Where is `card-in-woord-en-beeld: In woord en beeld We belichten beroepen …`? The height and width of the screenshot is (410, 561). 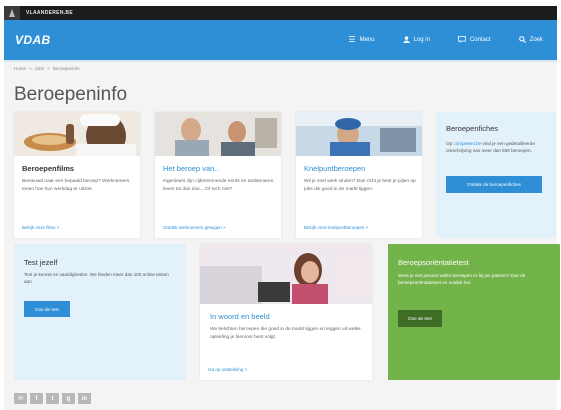
card-in-woord-en-beeld: In woord en beeld We belichten beroepen … is located at coordinates (286, 312).